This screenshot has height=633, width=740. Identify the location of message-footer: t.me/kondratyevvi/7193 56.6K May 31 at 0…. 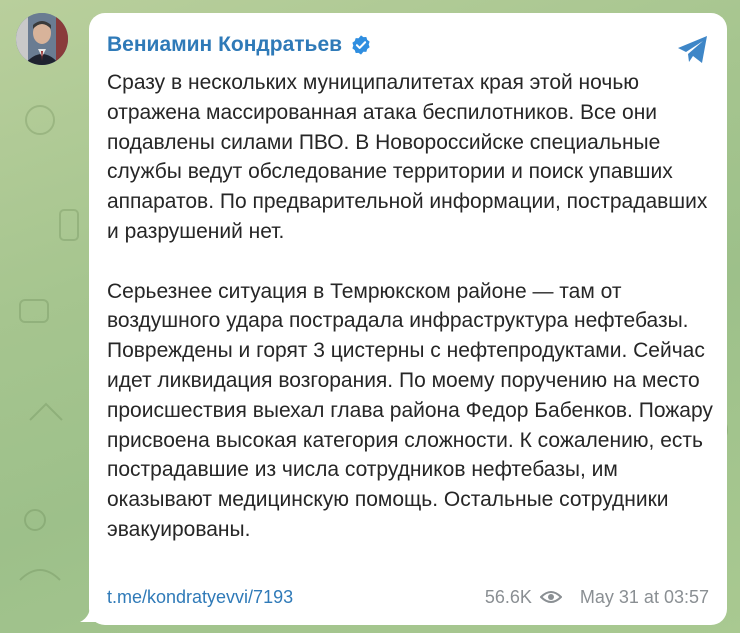
(408, 597).